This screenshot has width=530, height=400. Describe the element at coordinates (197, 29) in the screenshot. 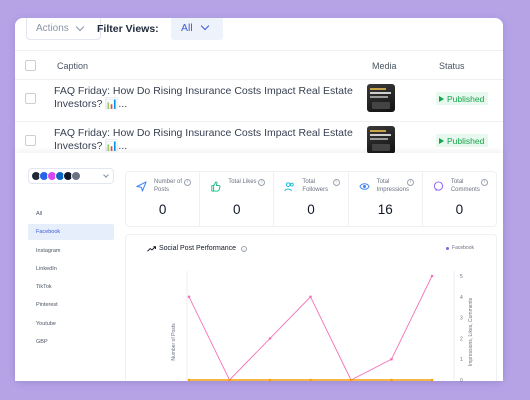

I see `filter-views-select: All` at that location.